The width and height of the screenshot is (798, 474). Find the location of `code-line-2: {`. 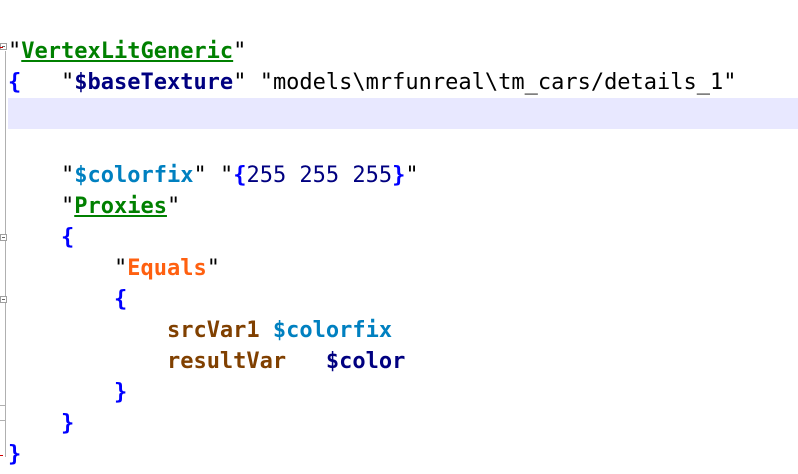

code-line-2: { is located at coordinates (403, 65).